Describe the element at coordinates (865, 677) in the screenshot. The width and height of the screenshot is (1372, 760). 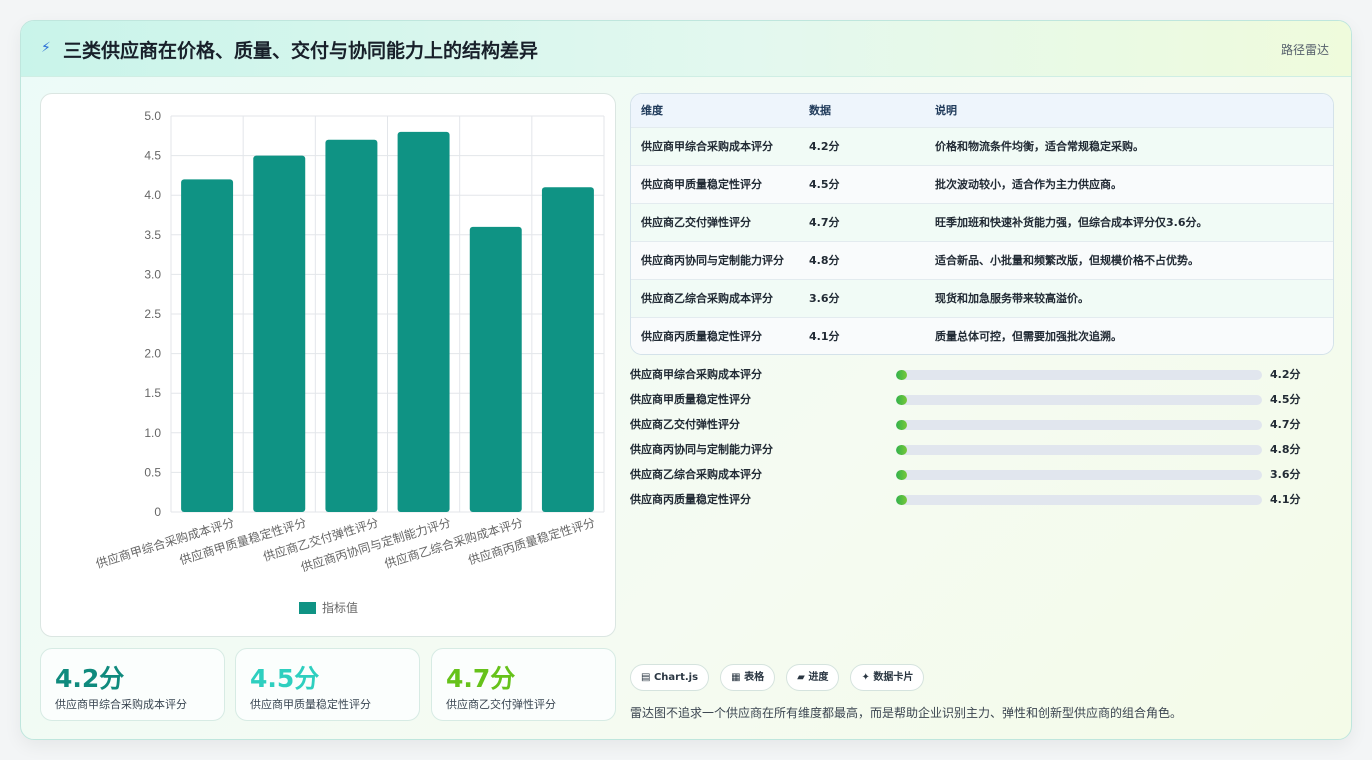
I see `sparkle-icon: ✦` at that location.